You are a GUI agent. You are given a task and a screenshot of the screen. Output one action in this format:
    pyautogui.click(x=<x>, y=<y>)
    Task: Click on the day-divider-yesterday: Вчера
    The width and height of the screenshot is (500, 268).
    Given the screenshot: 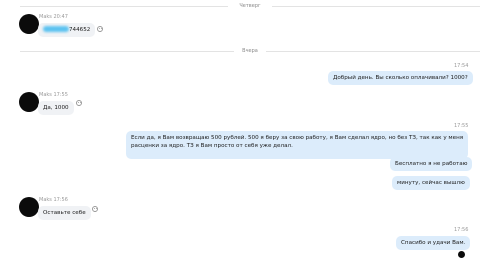 What is the action you would take?
    pyautogui.click(x=250, y=51)
    